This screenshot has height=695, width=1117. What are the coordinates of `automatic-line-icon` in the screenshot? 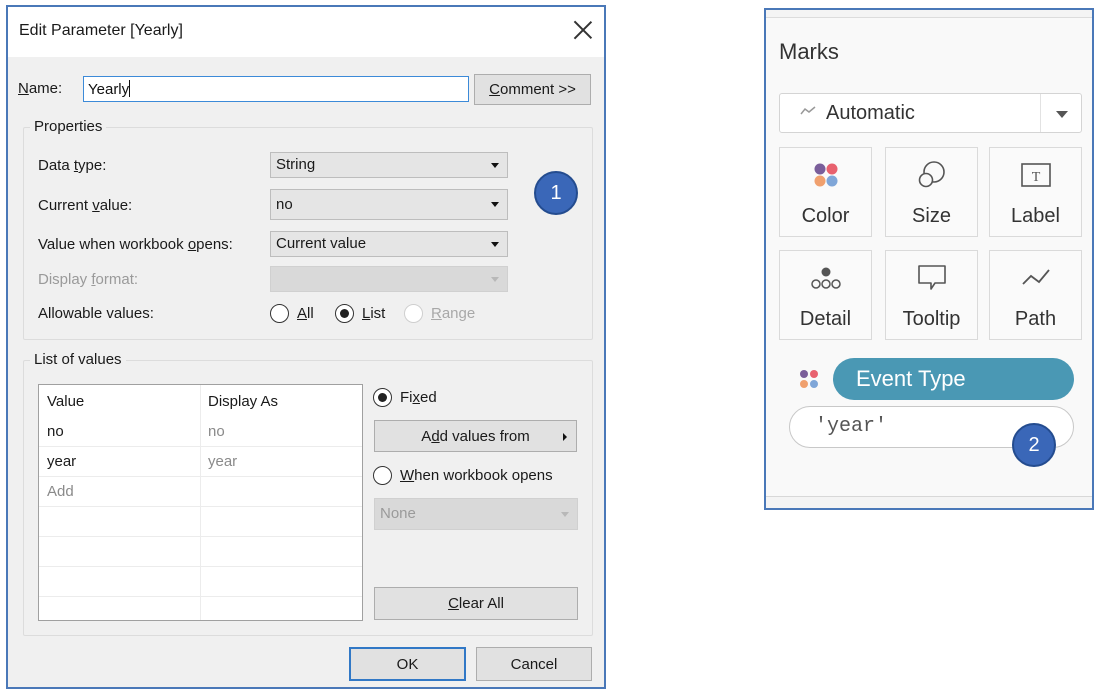 It's located at (808, 110).